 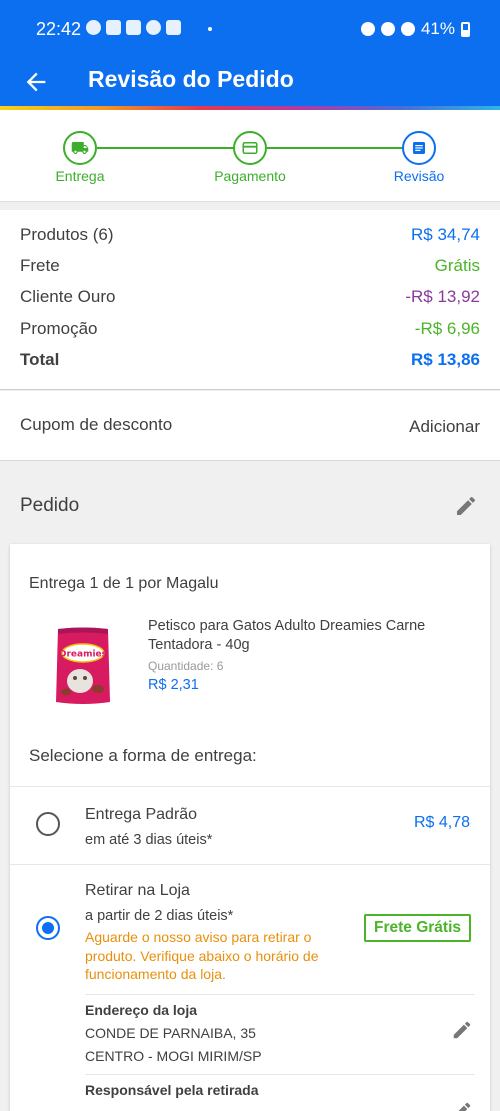 What do you see at coordinates (40, 265) in the screenshot?
I see `shipping-label: Frete` at bounding box center [40, 265].